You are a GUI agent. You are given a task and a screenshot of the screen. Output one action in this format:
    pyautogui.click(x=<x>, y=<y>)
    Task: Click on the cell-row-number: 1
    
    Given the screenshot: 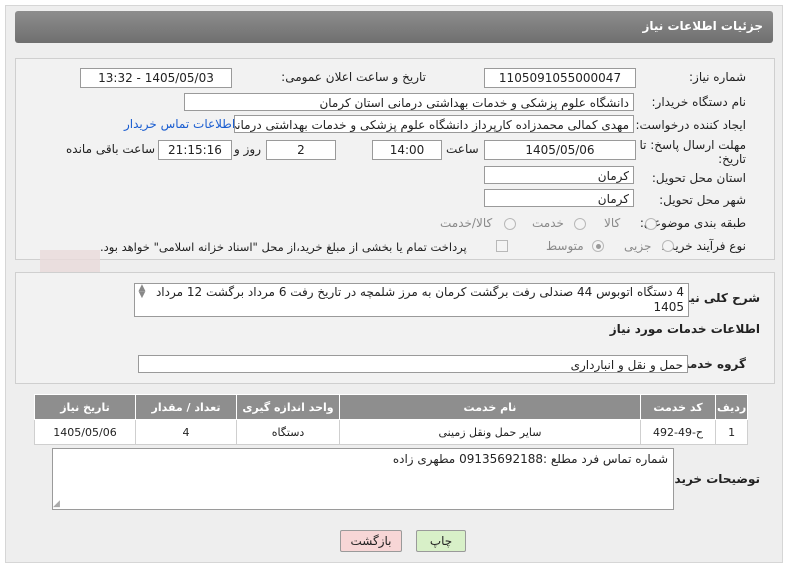 What is the action you would take?
    pyautogui.click(x=731, y=432)
    